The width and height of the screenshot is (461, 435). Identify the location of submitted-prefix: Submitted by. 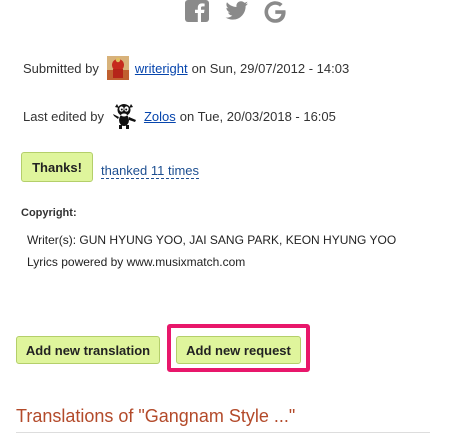
(61, 68).